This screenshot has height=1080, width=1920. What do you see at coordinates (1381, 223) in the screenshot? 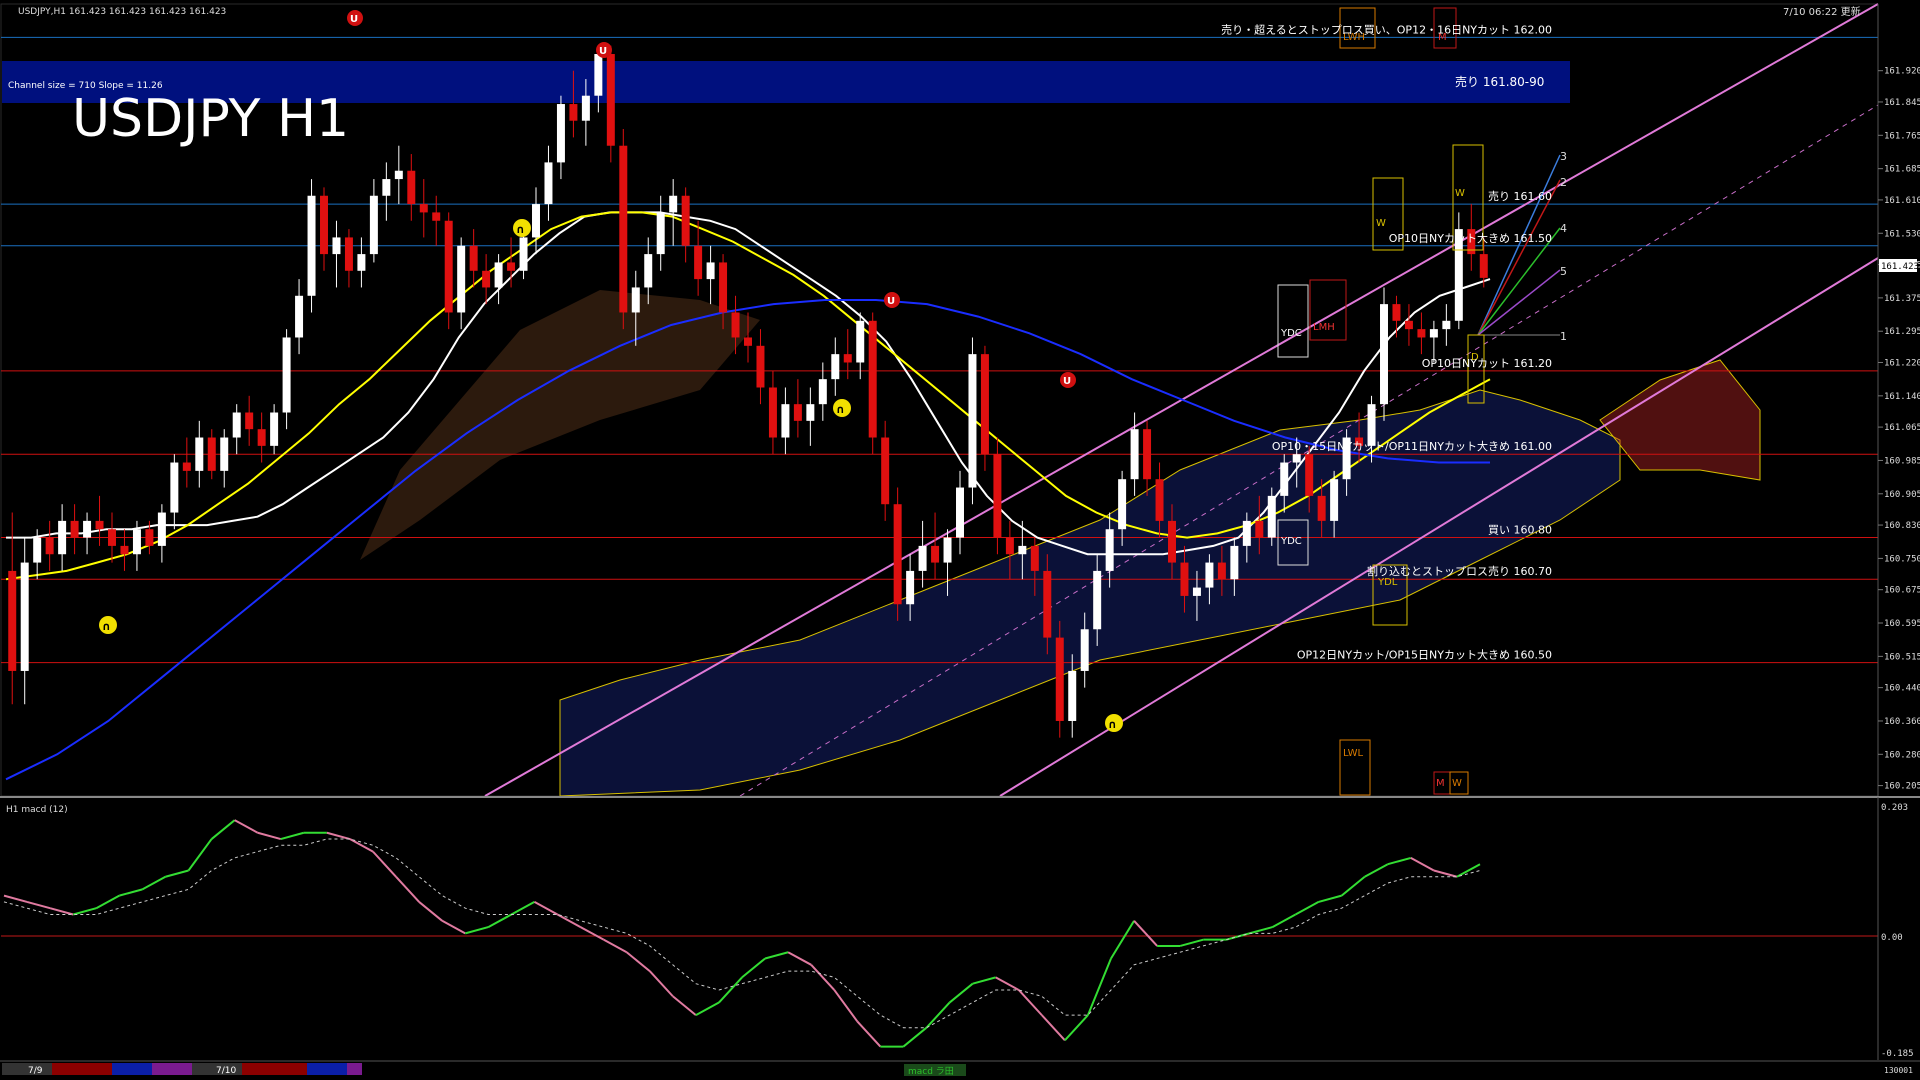
I see `w-box-label: W` at bounding box center [1381, 223].